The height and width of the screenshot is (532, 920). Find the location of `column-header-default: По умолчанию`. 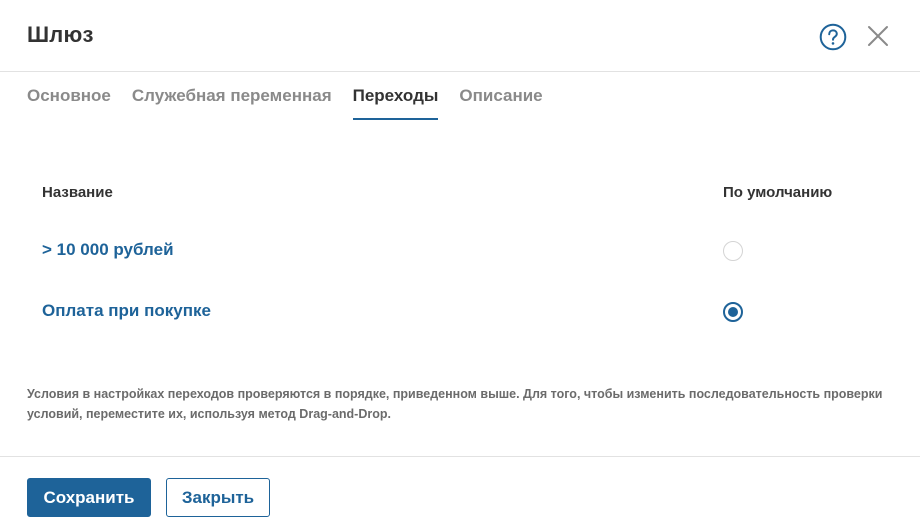

column-header-default: По умолчанию is located at coordinates (778, 192).